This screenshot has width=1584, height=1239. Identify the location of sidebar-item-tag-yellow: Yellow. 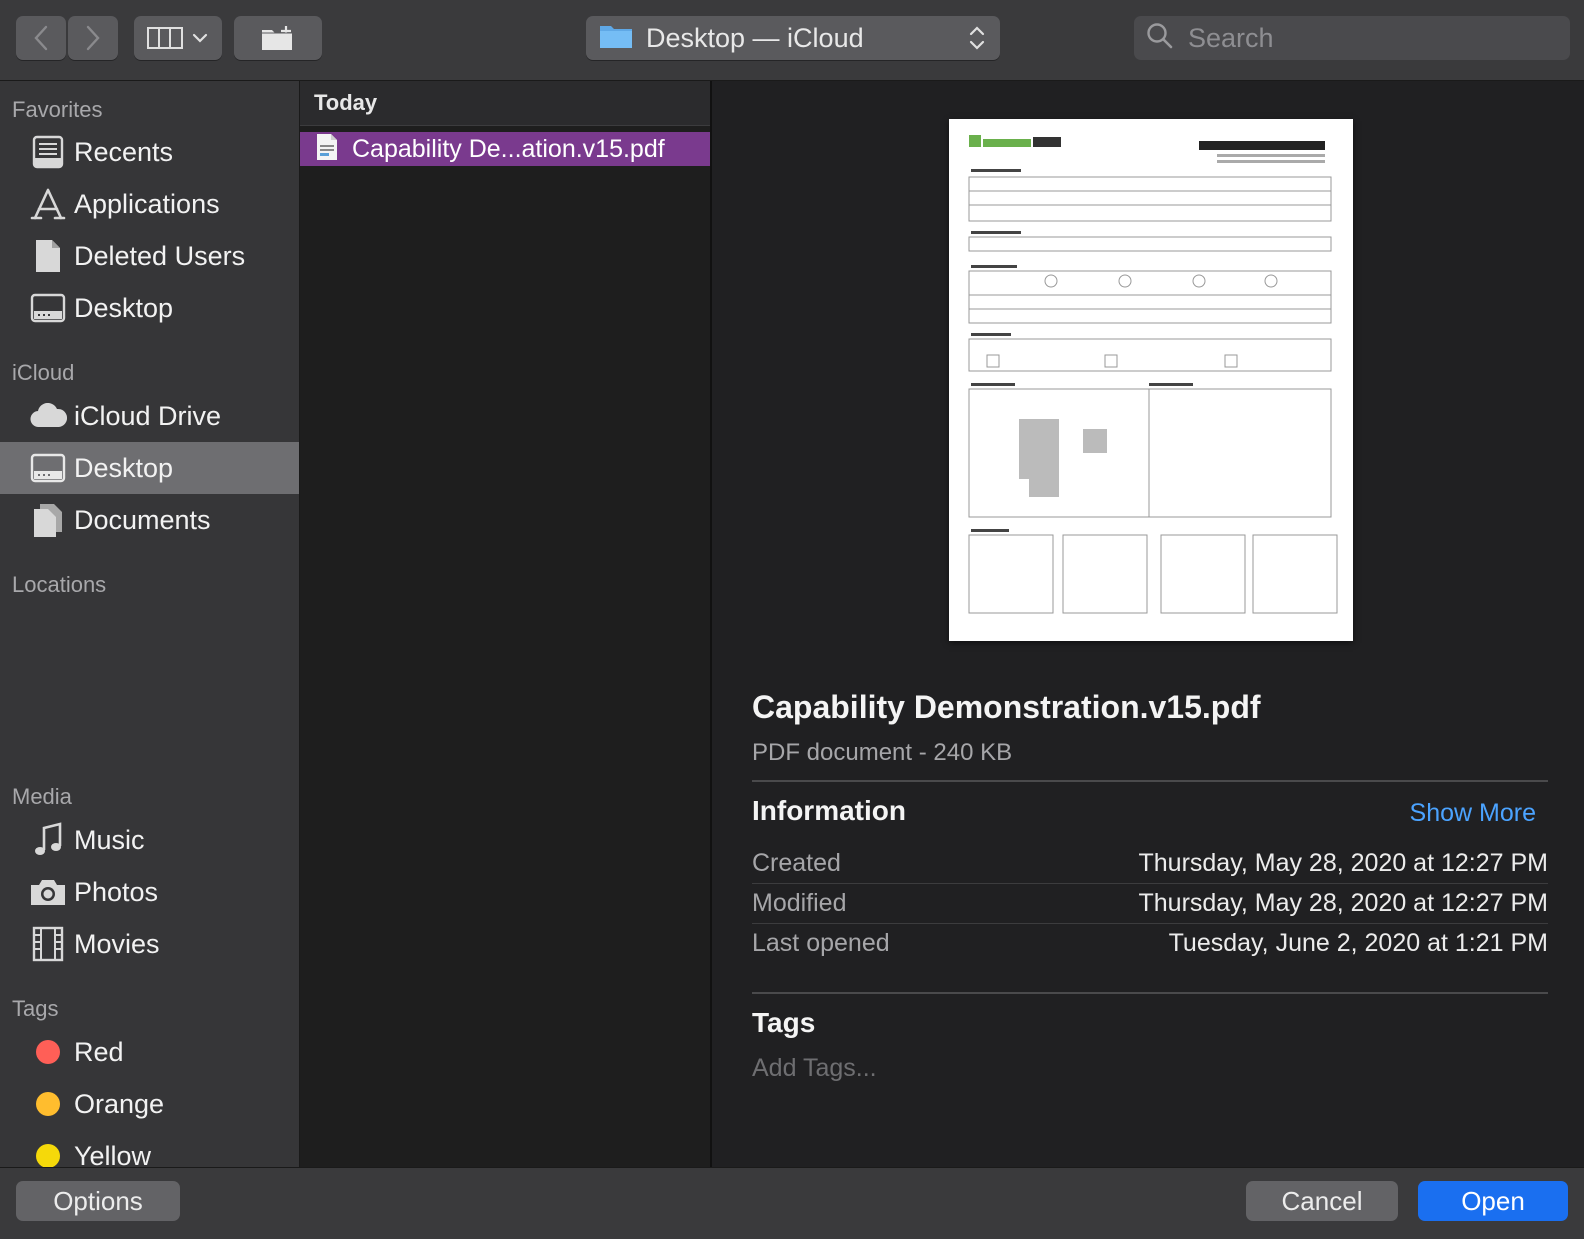
(149, 1148).